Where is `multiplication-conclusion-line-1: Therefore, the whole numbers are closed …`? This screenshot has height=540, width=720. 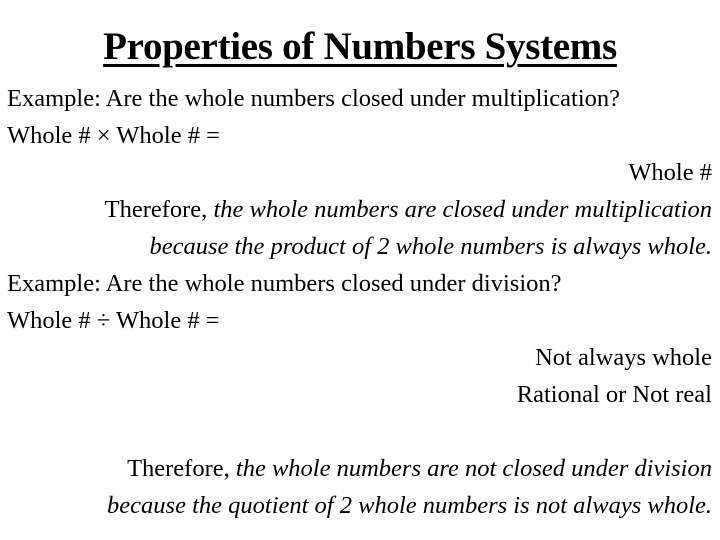 multiplication-conclusion-line-1: Therefore, the whole numbers are closed … is located at coordinates (408, 210).